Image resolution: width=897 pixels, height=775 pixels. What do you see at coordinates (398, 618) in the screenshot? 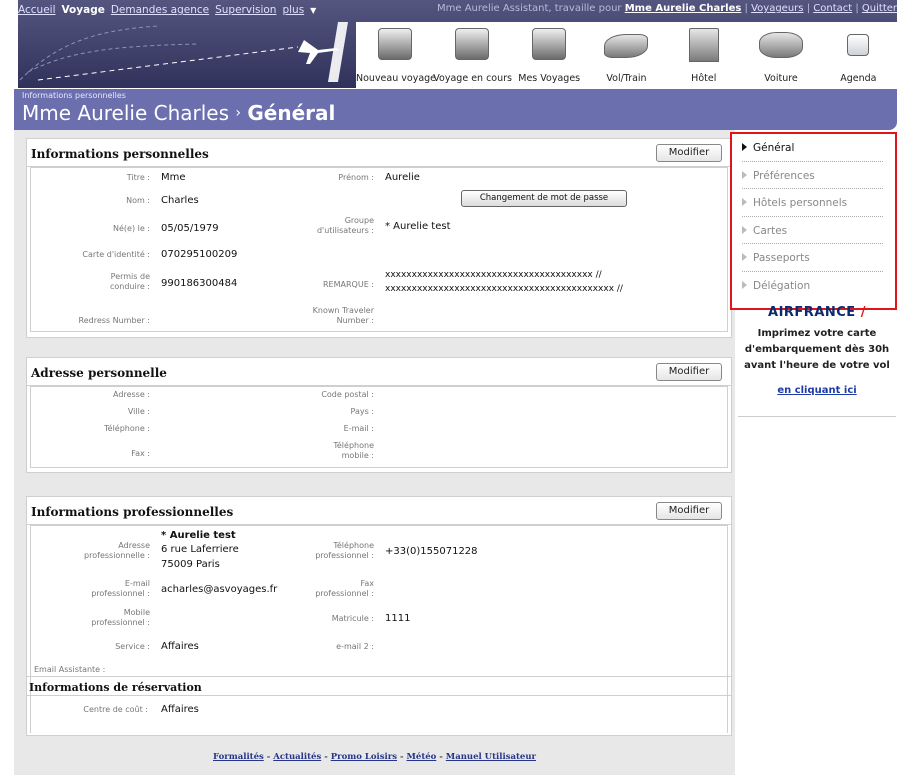
I see `employee-id-value: 1111` at bounding box center [398, 618].